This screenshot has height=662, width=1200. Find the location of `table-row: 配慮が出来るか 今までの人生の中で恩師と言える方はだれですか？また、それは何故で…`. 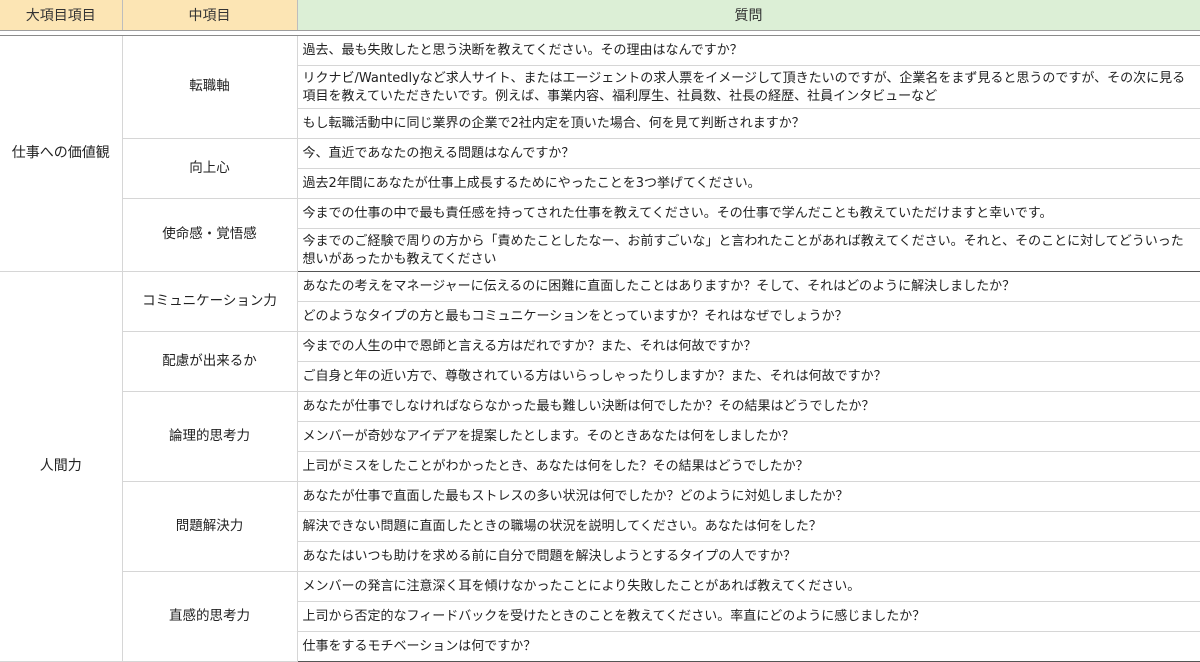

table-row: 配慮が出来るか 今までの人生の中で恩師と言える方はだれですか？また、それは何故で… is located at coordinates (600, 361).